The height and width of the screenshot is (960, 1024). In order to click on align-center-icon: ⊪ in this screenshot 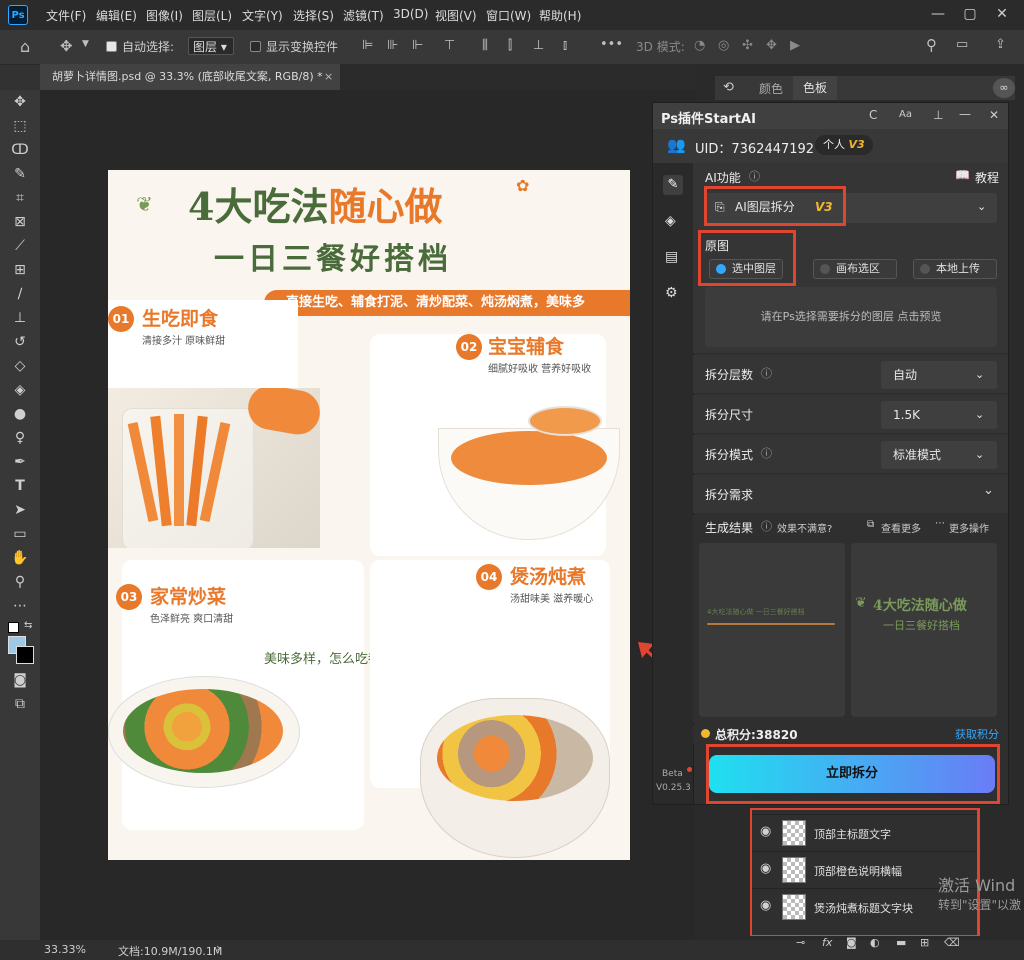, I will do `click(392, 45)`.